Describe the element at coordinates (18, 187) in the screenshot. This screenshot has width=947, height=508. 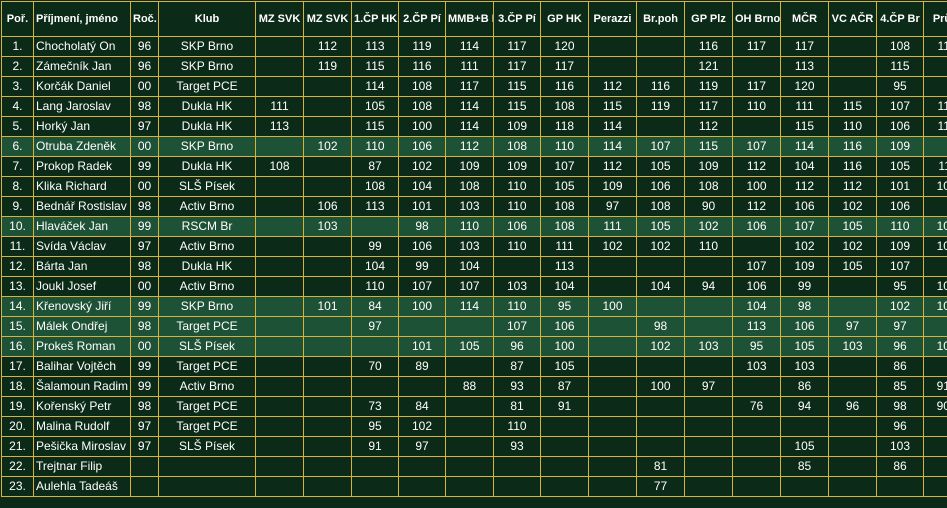
I see `cell-rank: 8.` at that location.